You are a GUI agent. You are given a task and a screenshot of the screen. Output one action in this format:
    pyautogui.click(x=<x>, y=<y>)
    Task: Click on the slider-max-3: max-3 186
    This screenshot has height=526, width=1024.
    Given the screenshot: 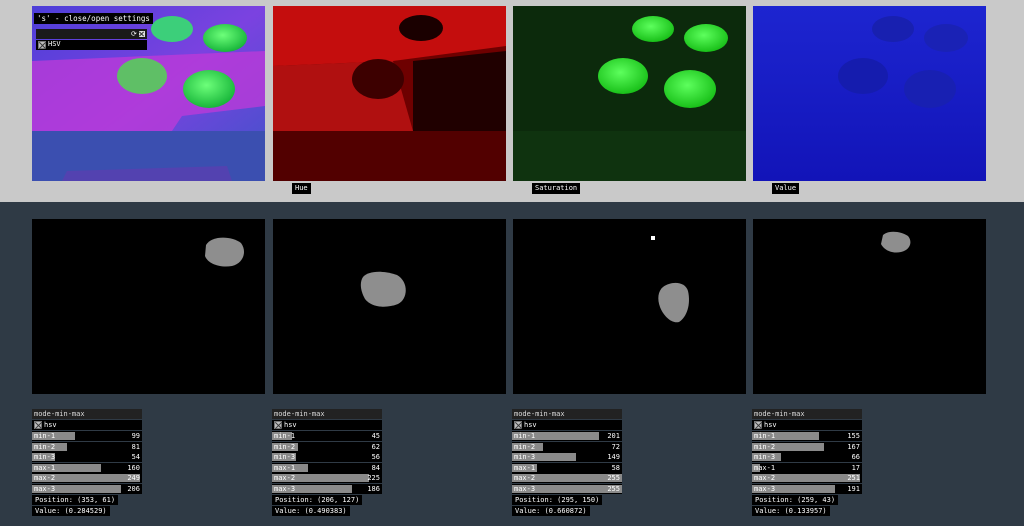 What is the action you would take?
    pyautogui.click(x=327, y=488)
    